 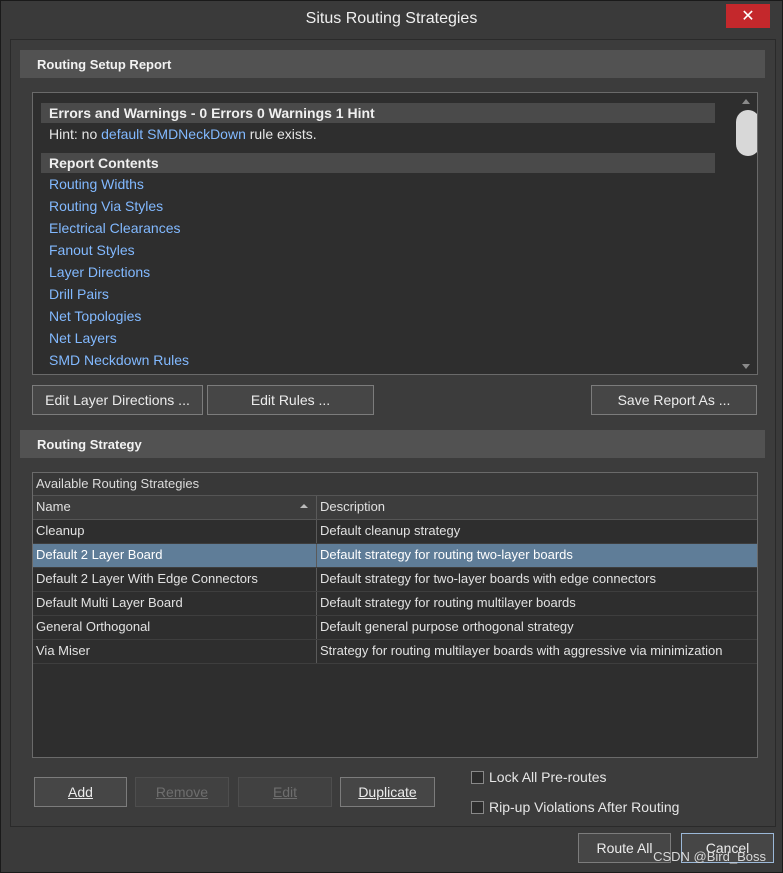 What do you see at coordinates (746, 101) in the screenshot?
I see `scroll-up-arrow-icon` at bounding box center [746, 101].